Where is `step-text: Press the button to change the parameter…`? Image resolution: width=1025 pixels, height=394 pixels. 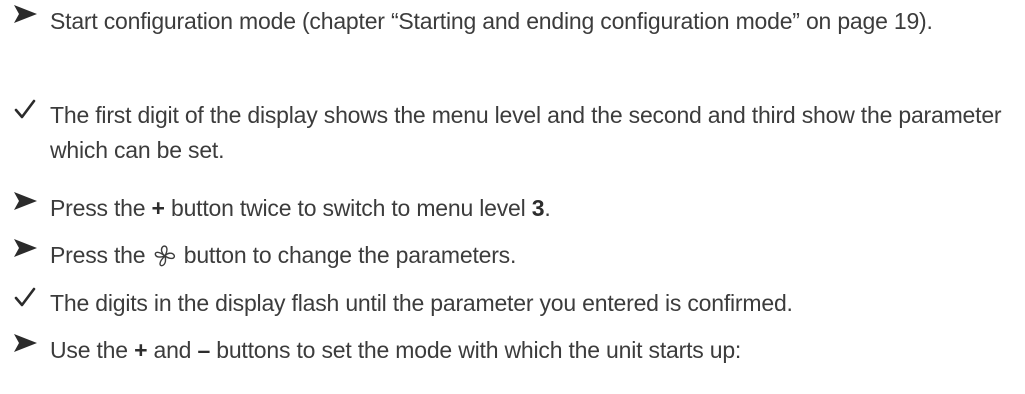
step-text: Press the button to change the parameter… is located at coordinates (537, 258).